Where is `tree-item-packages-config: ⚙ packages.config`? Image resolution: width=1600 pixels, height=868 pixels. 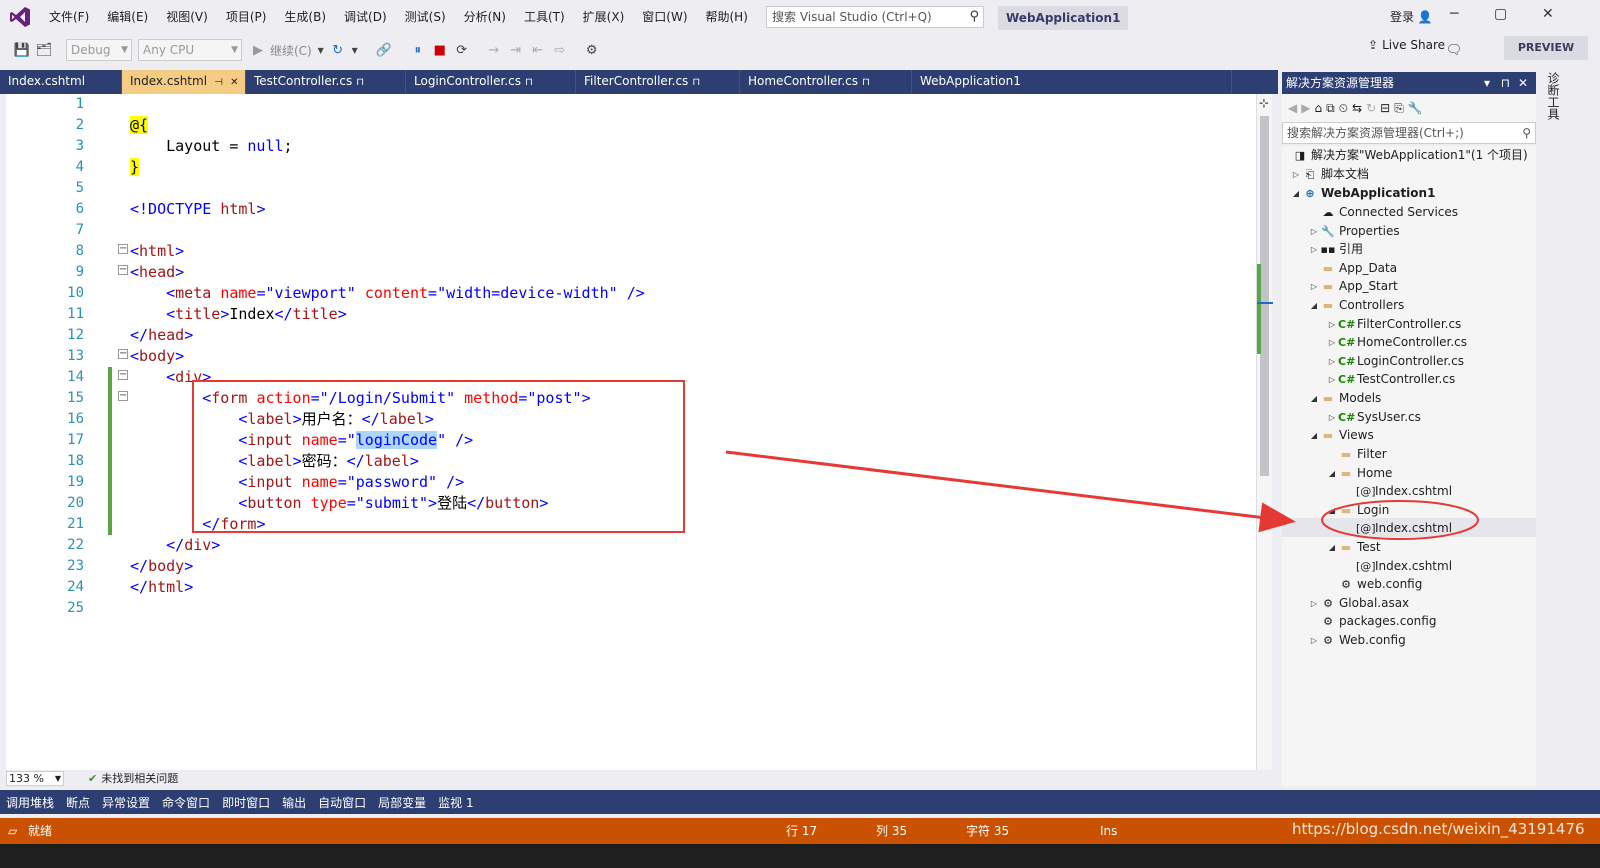
tree-item-packages-config: ⚙ packages.config is located at coordinates (1378, 621).